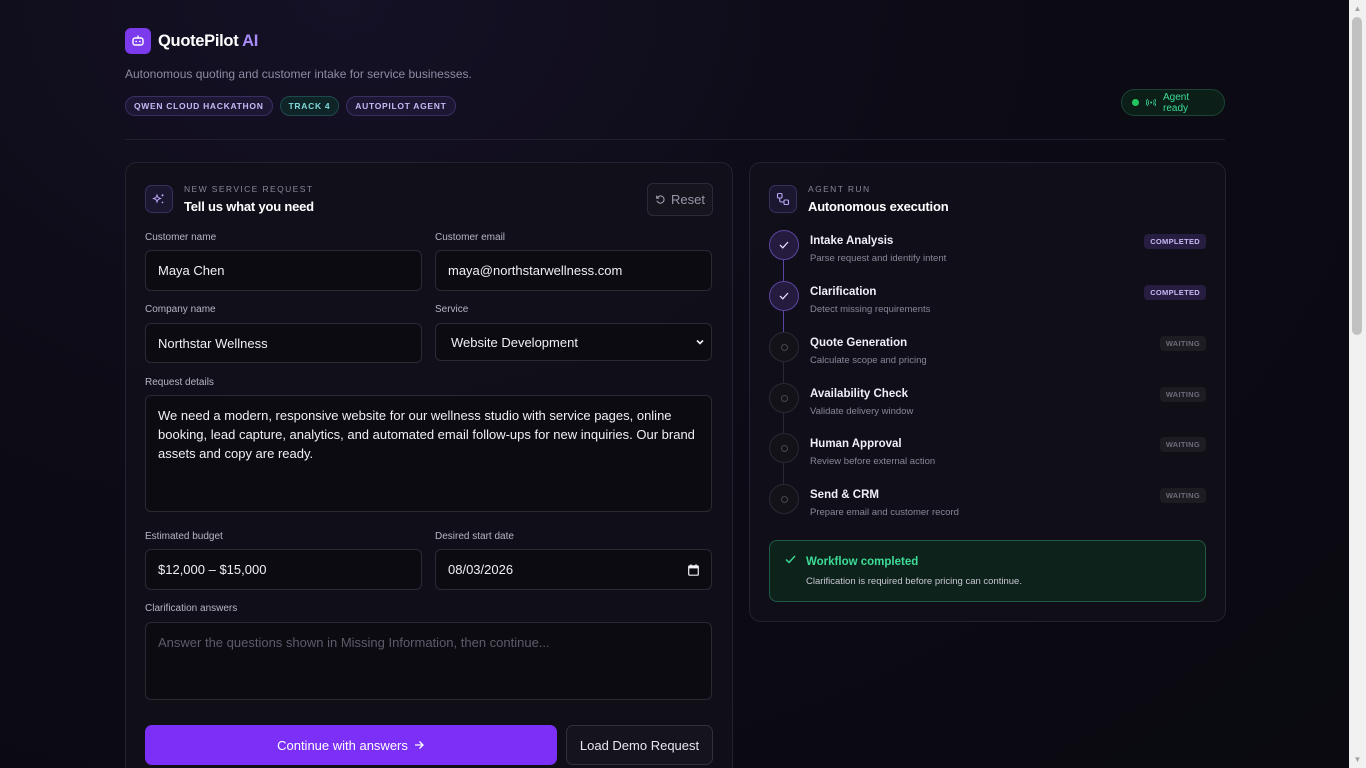 This screenshot has height=768, width=1366. What do you see at coordinates (884, 512) in the screenshot?
I see `step-desc: Prepare email and customer record` at bounding box center [884, 512].